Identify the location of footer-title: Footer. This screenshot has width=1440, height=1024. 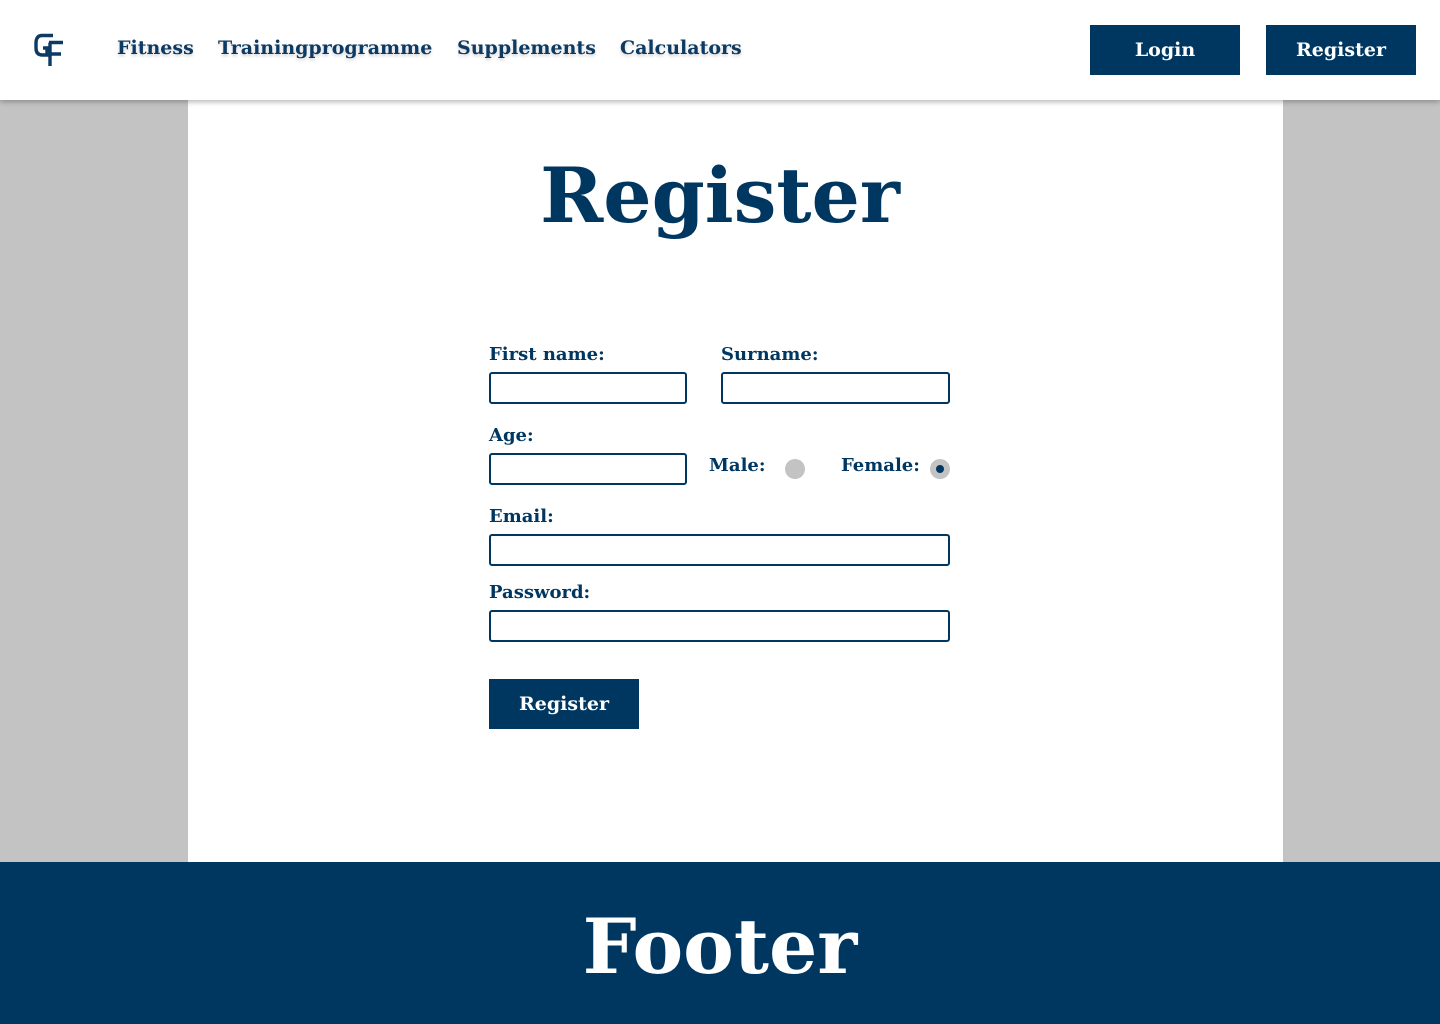
(720, 946).